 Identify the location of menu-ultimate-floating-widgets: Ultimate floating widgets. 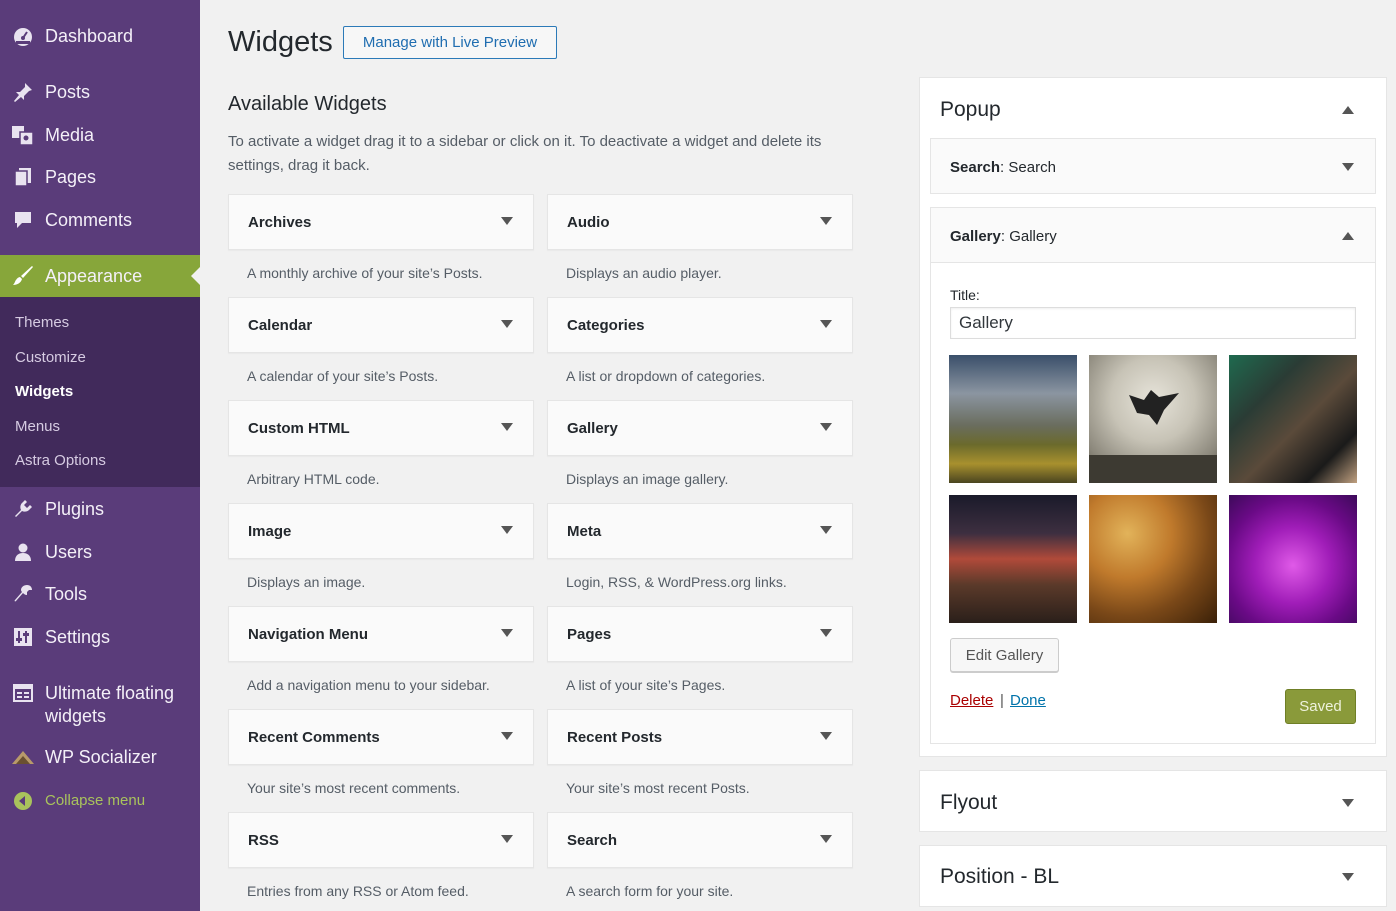
(100, 704).